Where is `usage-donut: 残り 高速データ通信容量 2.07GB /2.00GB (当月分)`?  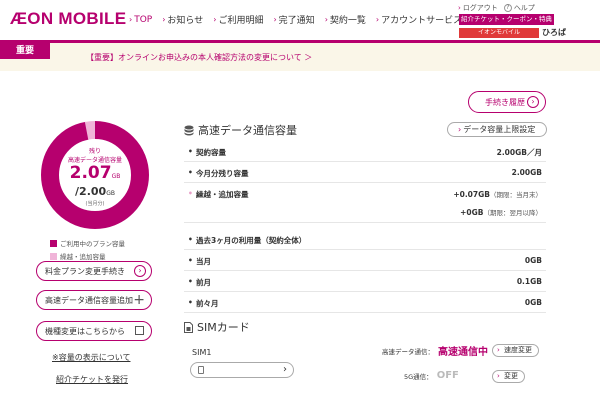 usage-donut: 残り 高速データ通信容量 2.07GB /2.00GB (当月分) is located at coordinates (95, 175).